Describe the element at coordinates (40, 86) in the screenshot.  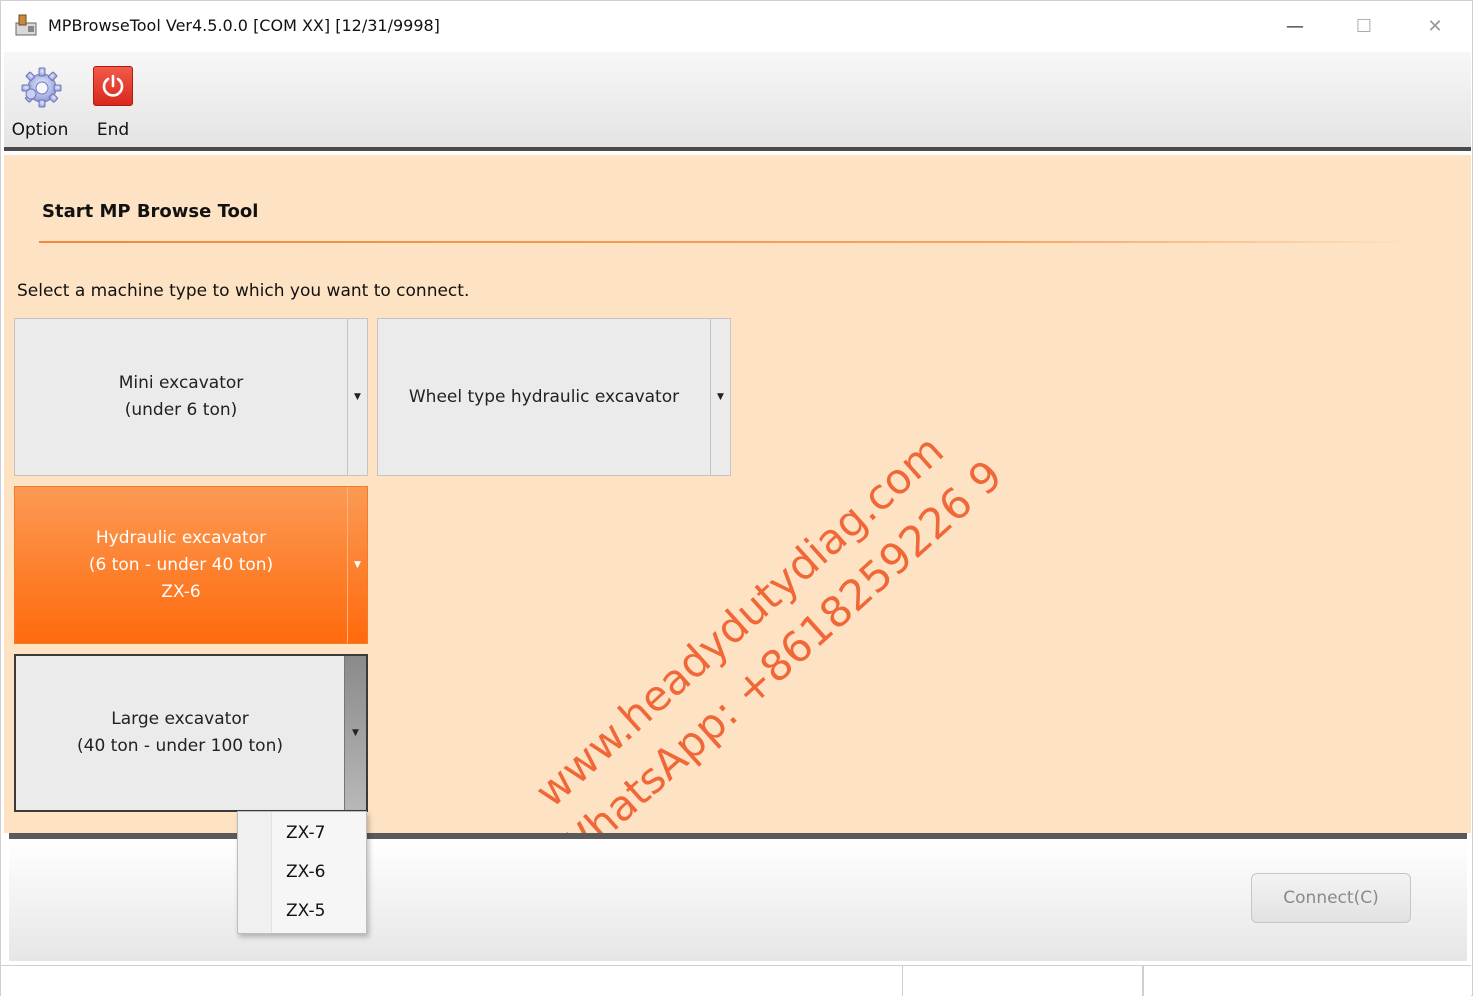
I see `gear-icon` at that location.